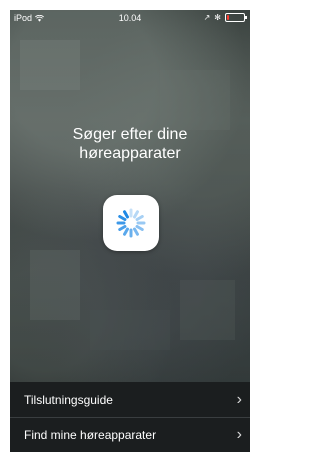 The height and width of the screenshot is (452, 320). Describe the element at coordinates (130, 18) in the screenshot. I see `status-bar: iPod 10.04 ↗ ✻` at that location.